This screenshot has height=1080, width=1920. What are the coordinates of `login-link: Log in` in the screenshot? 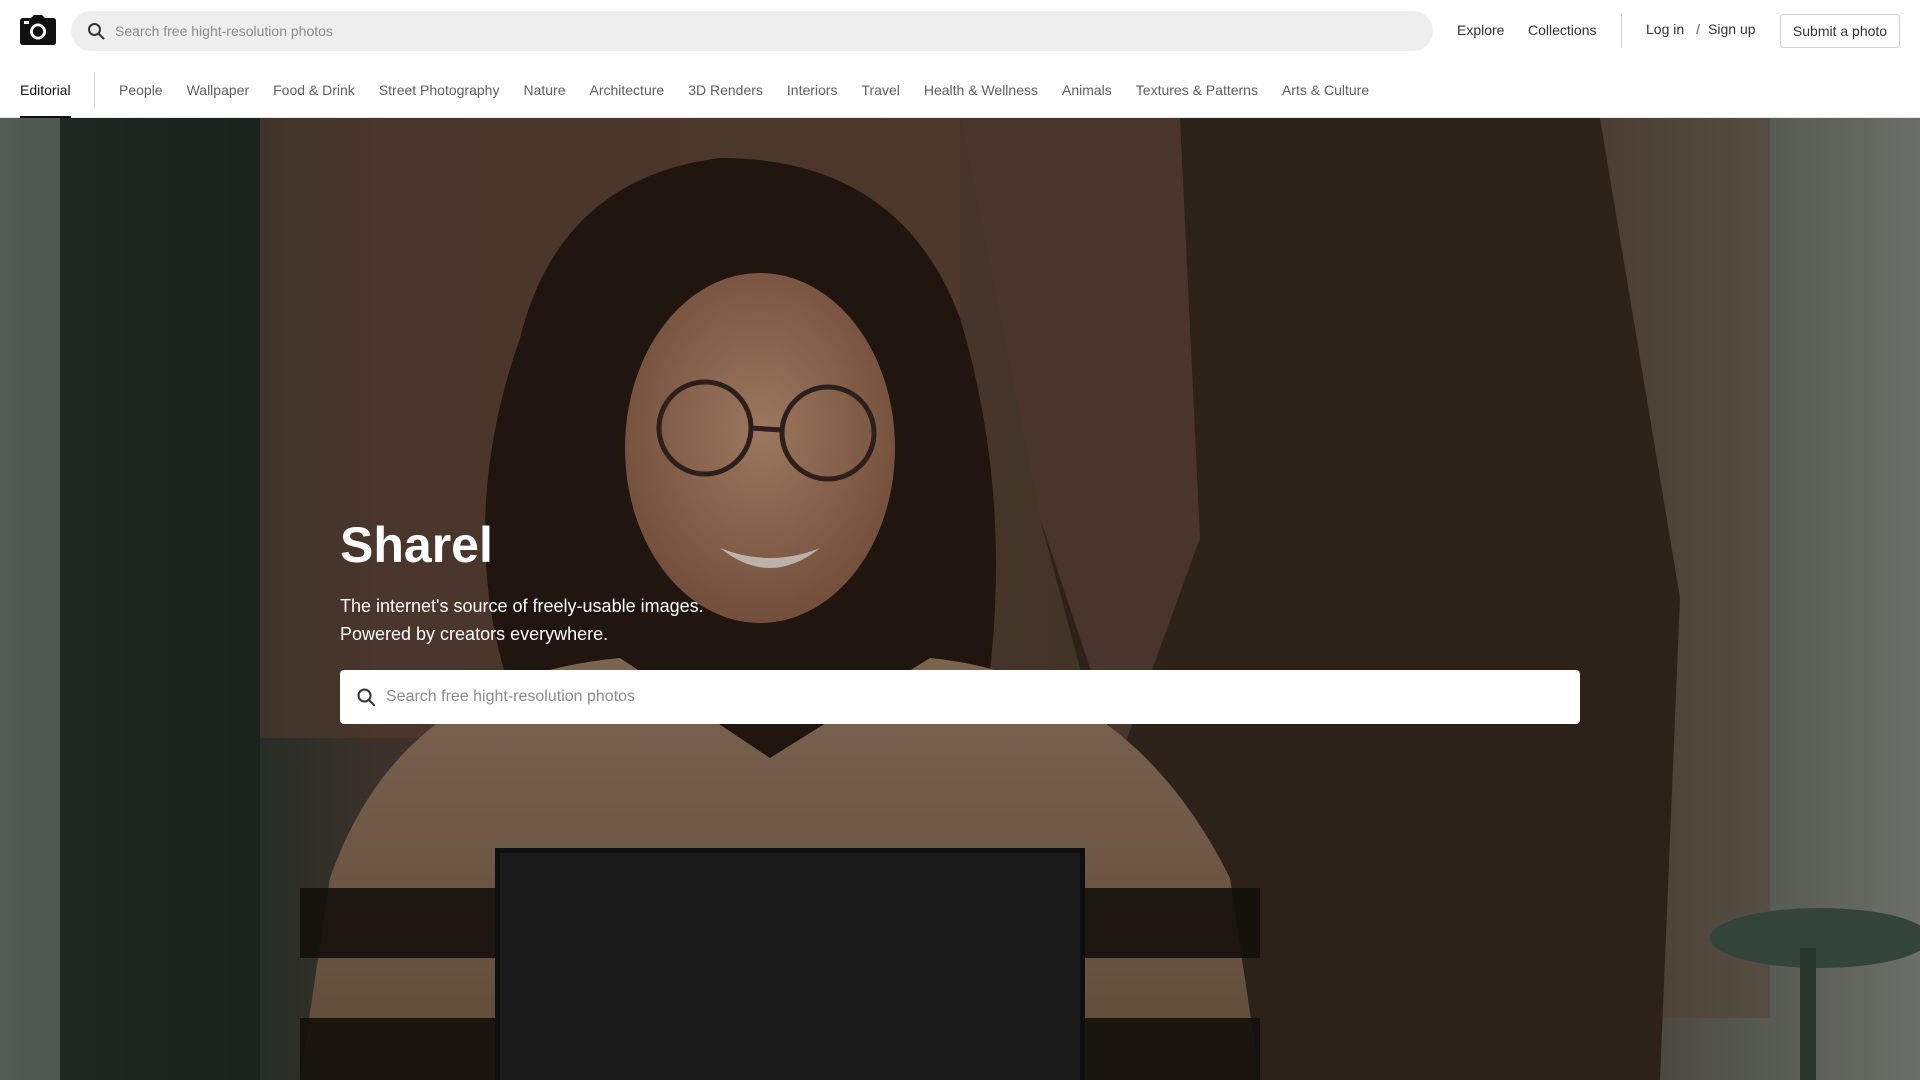 It's located at (1665, 29).